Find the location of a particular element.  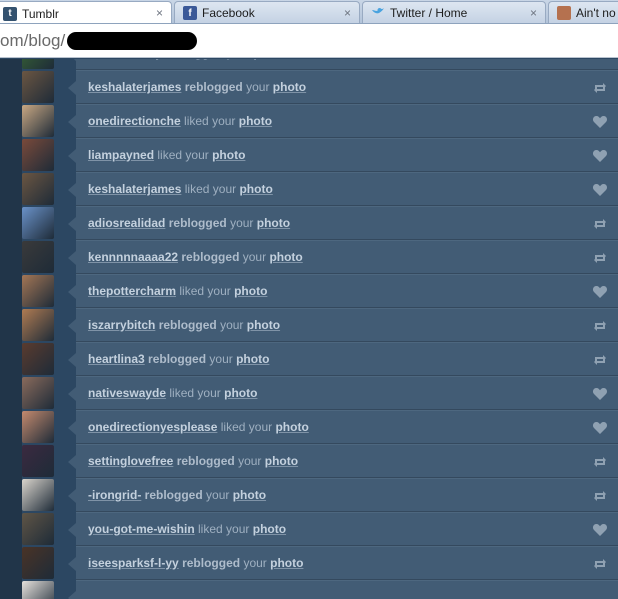

tab-tumblr: t Tumblr × is located at coordinates (86, 12).